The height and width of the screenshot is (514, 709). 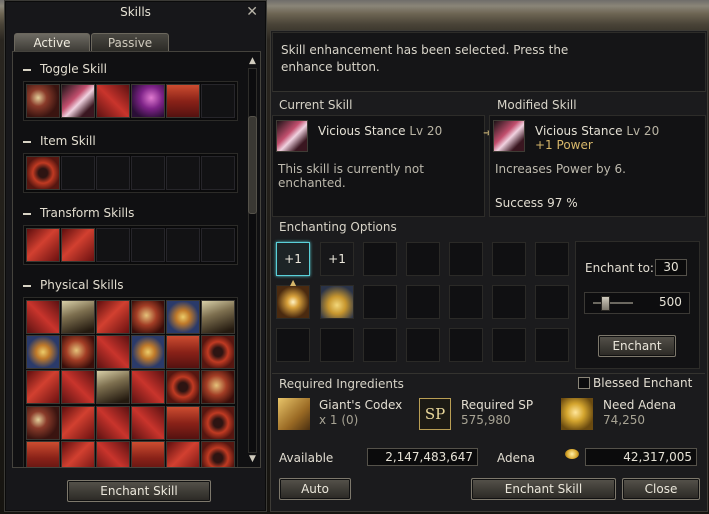 What do you see at coordinates (337, 302) in the screenshot?
I see `potion-icon` at bounding box center [337, 302].